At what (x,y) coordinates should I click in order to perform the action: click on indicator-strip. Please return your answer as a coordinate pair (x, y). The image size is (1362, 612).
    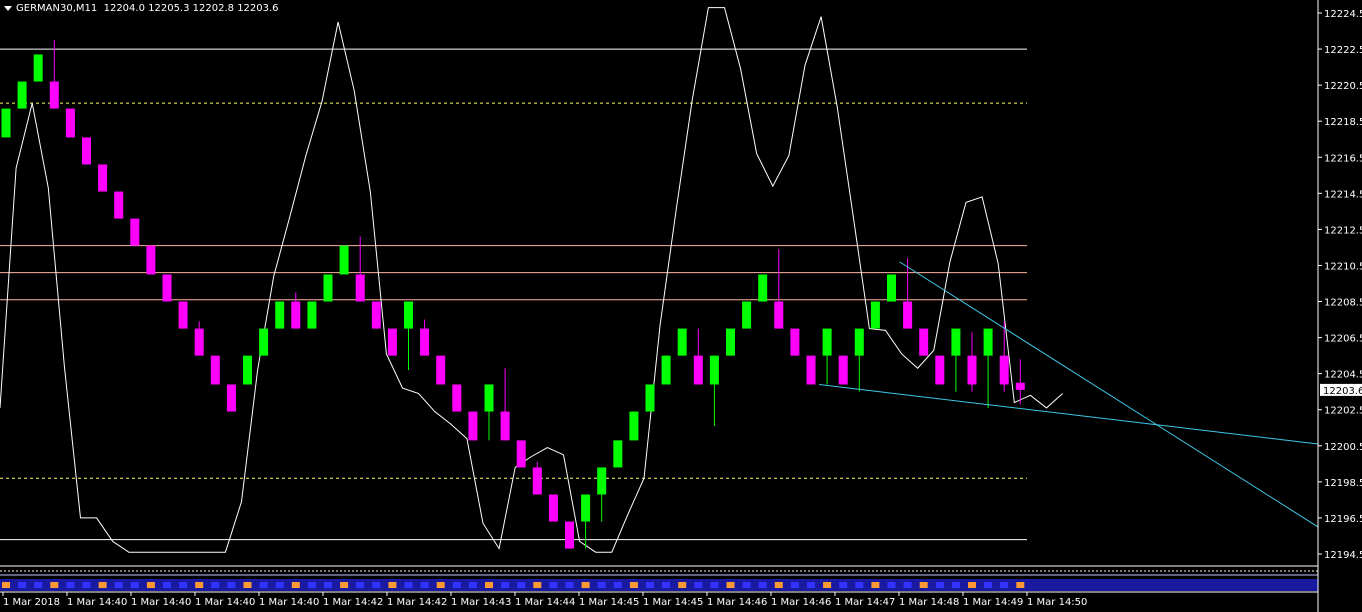
    Looking at the image, I should click on (659, 579).